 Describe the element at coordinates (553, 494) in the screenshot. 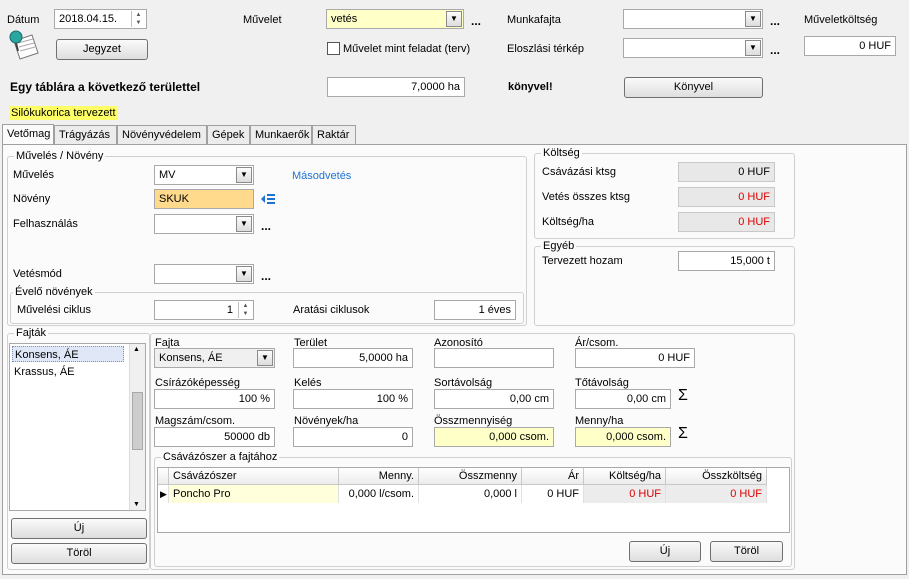

I see `cell-ar: 0 HUF` at that location.